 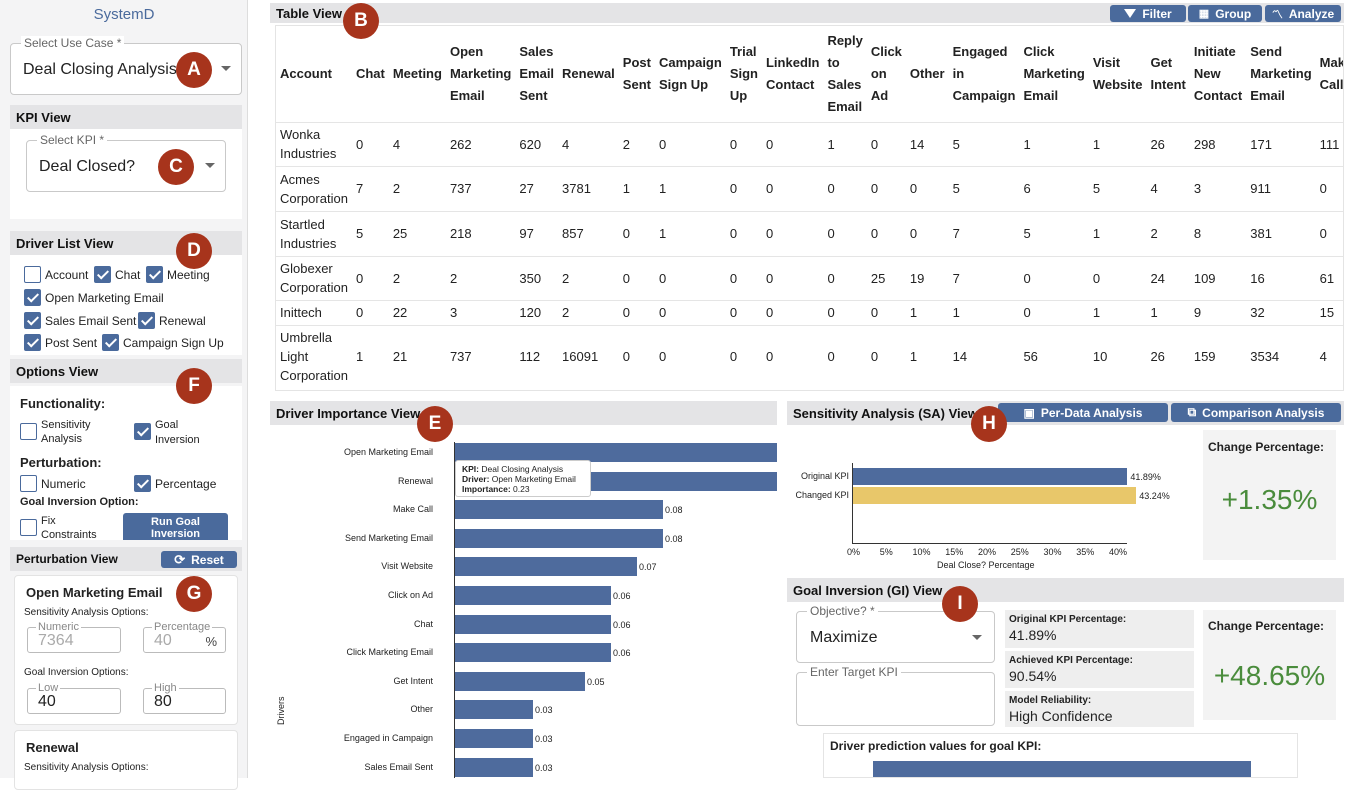 I want to click on column-header: Trial Sign Up, so click(x=744, y=74).